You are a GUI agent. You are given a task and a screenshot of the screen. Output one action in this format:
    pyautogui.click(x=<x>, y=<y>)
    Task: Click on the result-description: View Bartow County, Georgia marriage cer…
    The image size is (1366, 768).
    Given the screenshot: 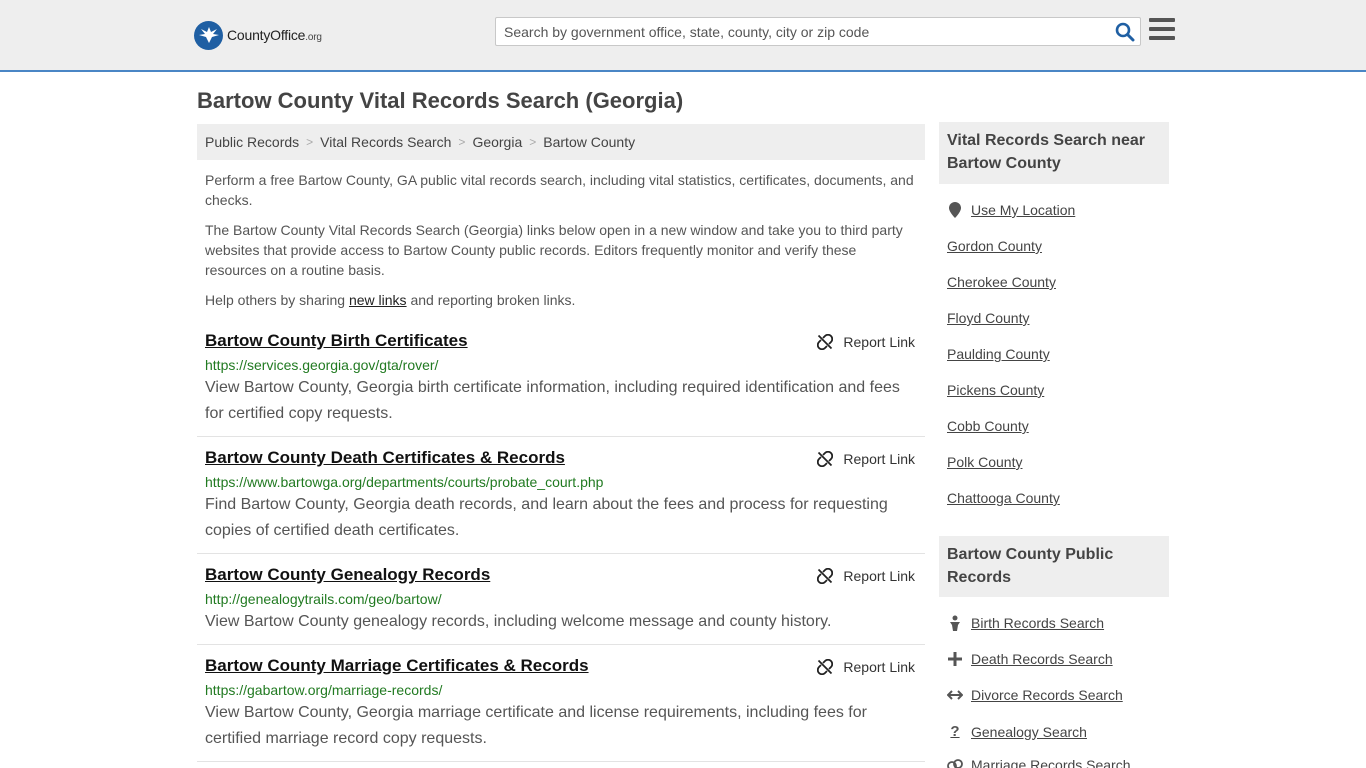 What is the action you would take?
    pyautogui.click(x=536, y=725)
    